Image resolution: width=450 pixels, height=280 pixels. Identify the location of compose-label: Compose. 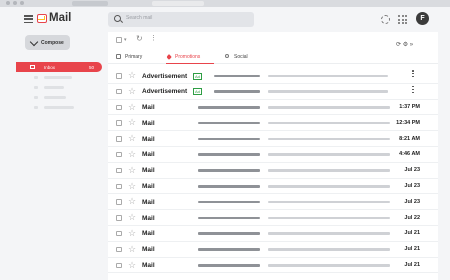
(52, 42).